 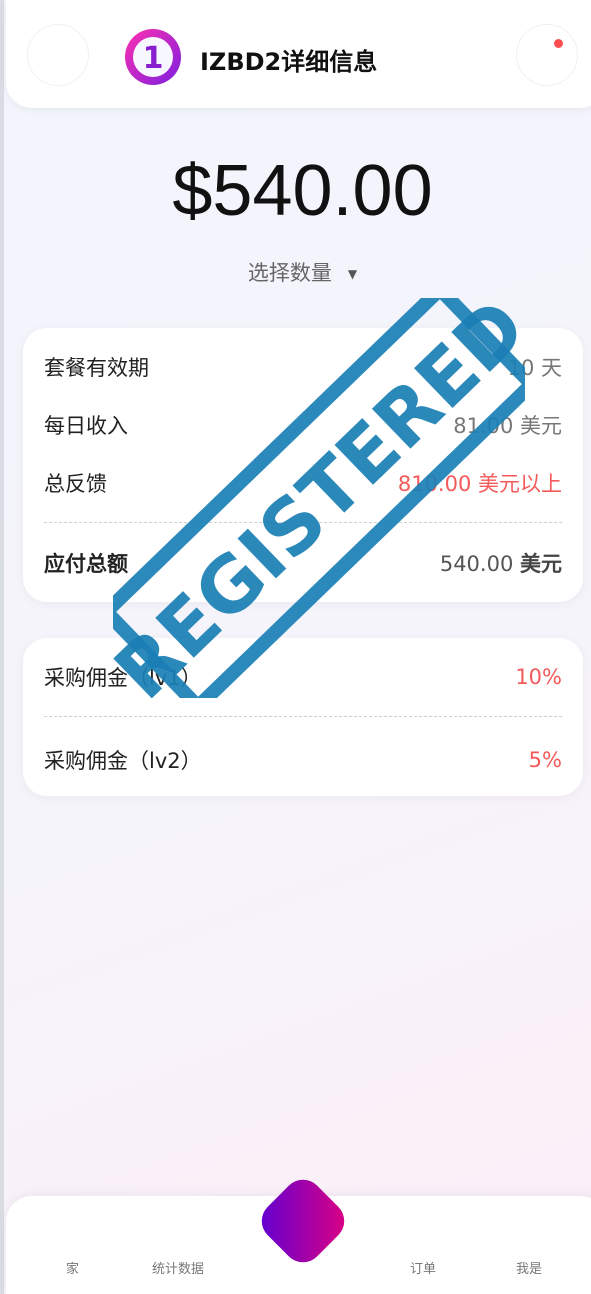 I want to click on validity-value: 10 天, so click(x=534, y=368).